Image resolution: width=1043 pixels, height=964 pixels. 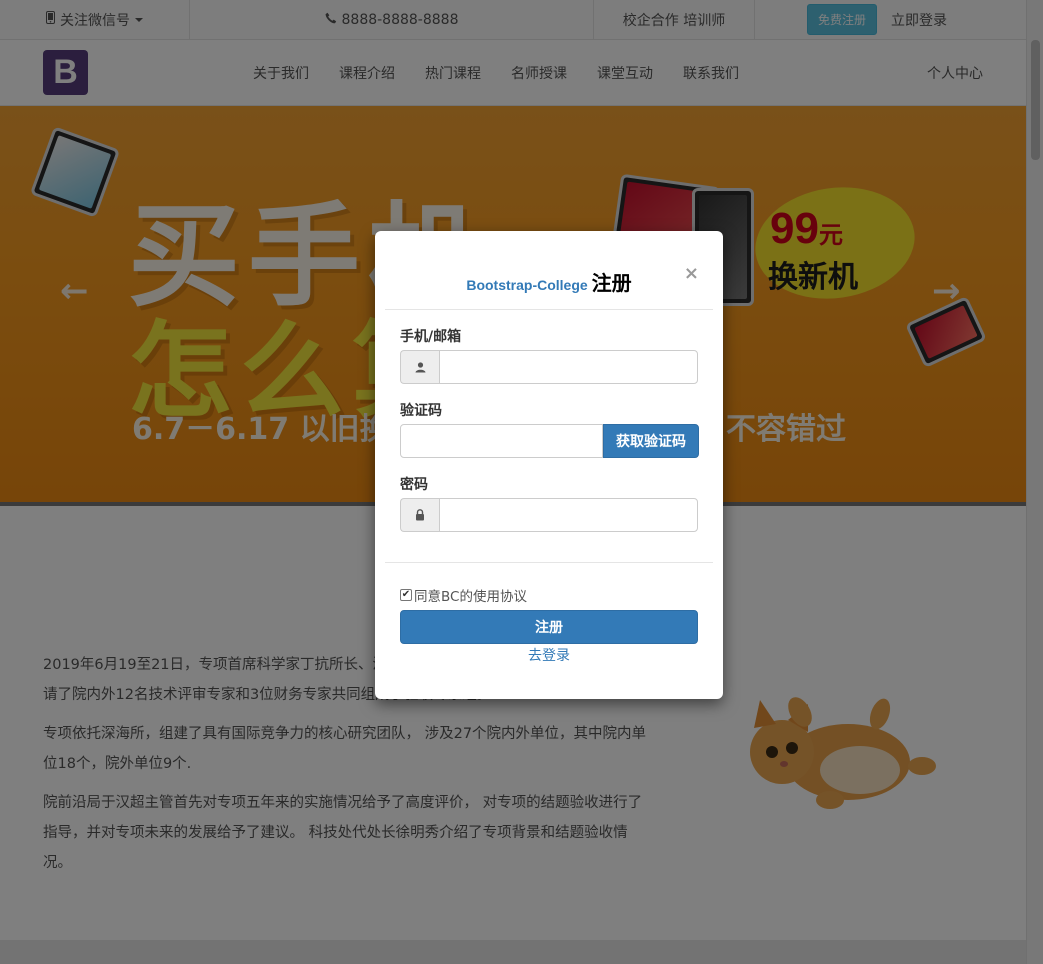 What do you see at coordinates (431, 337) in the screenshot?
I see `phone-email-label: 手机/邮箱` at bounding box center [431, 337].